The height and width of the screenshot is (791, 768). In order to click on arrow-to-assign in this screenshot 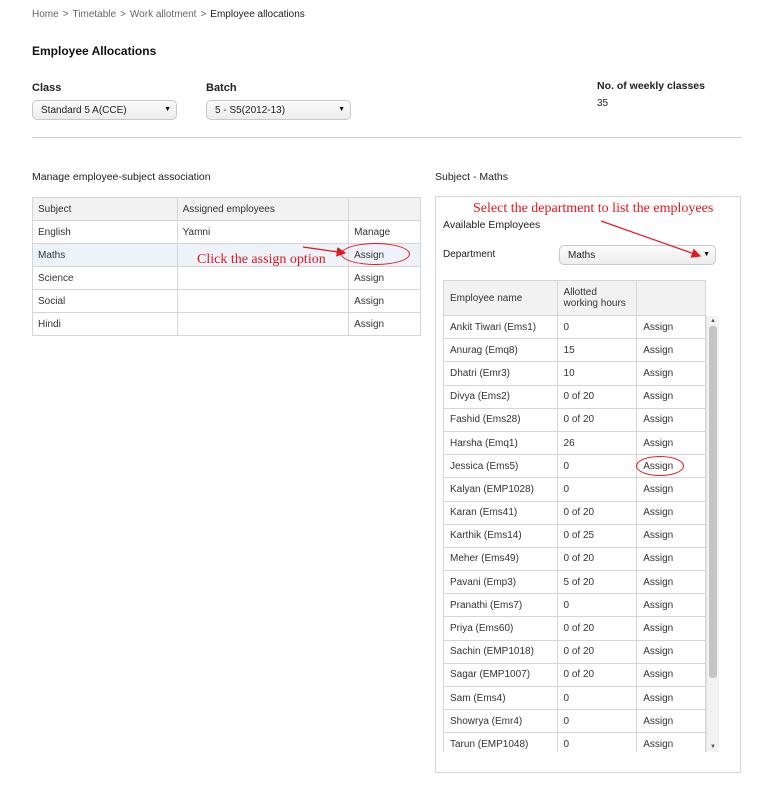, I will do `click(324, 251)`.